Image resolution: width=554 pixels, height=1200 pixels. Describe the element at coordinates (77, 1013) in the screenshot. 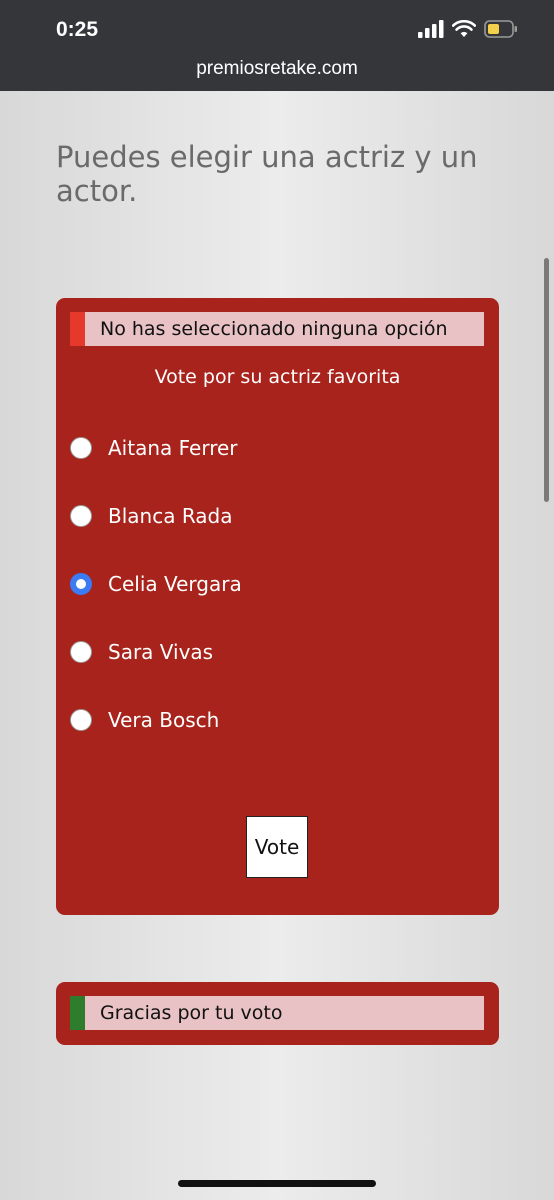

I see `success-indicator` at that location.